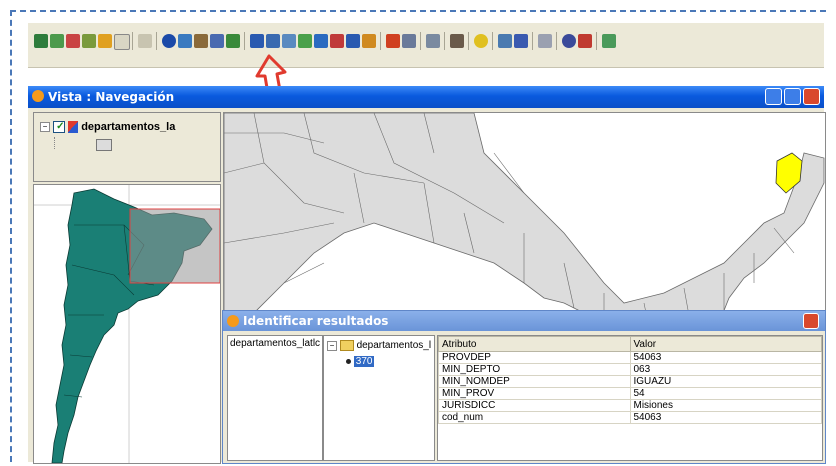 This screenshot has width=836, height=466. Describe the element at coordinates (305, 41) in the screenshot. I see `polygon-icon` at that location.